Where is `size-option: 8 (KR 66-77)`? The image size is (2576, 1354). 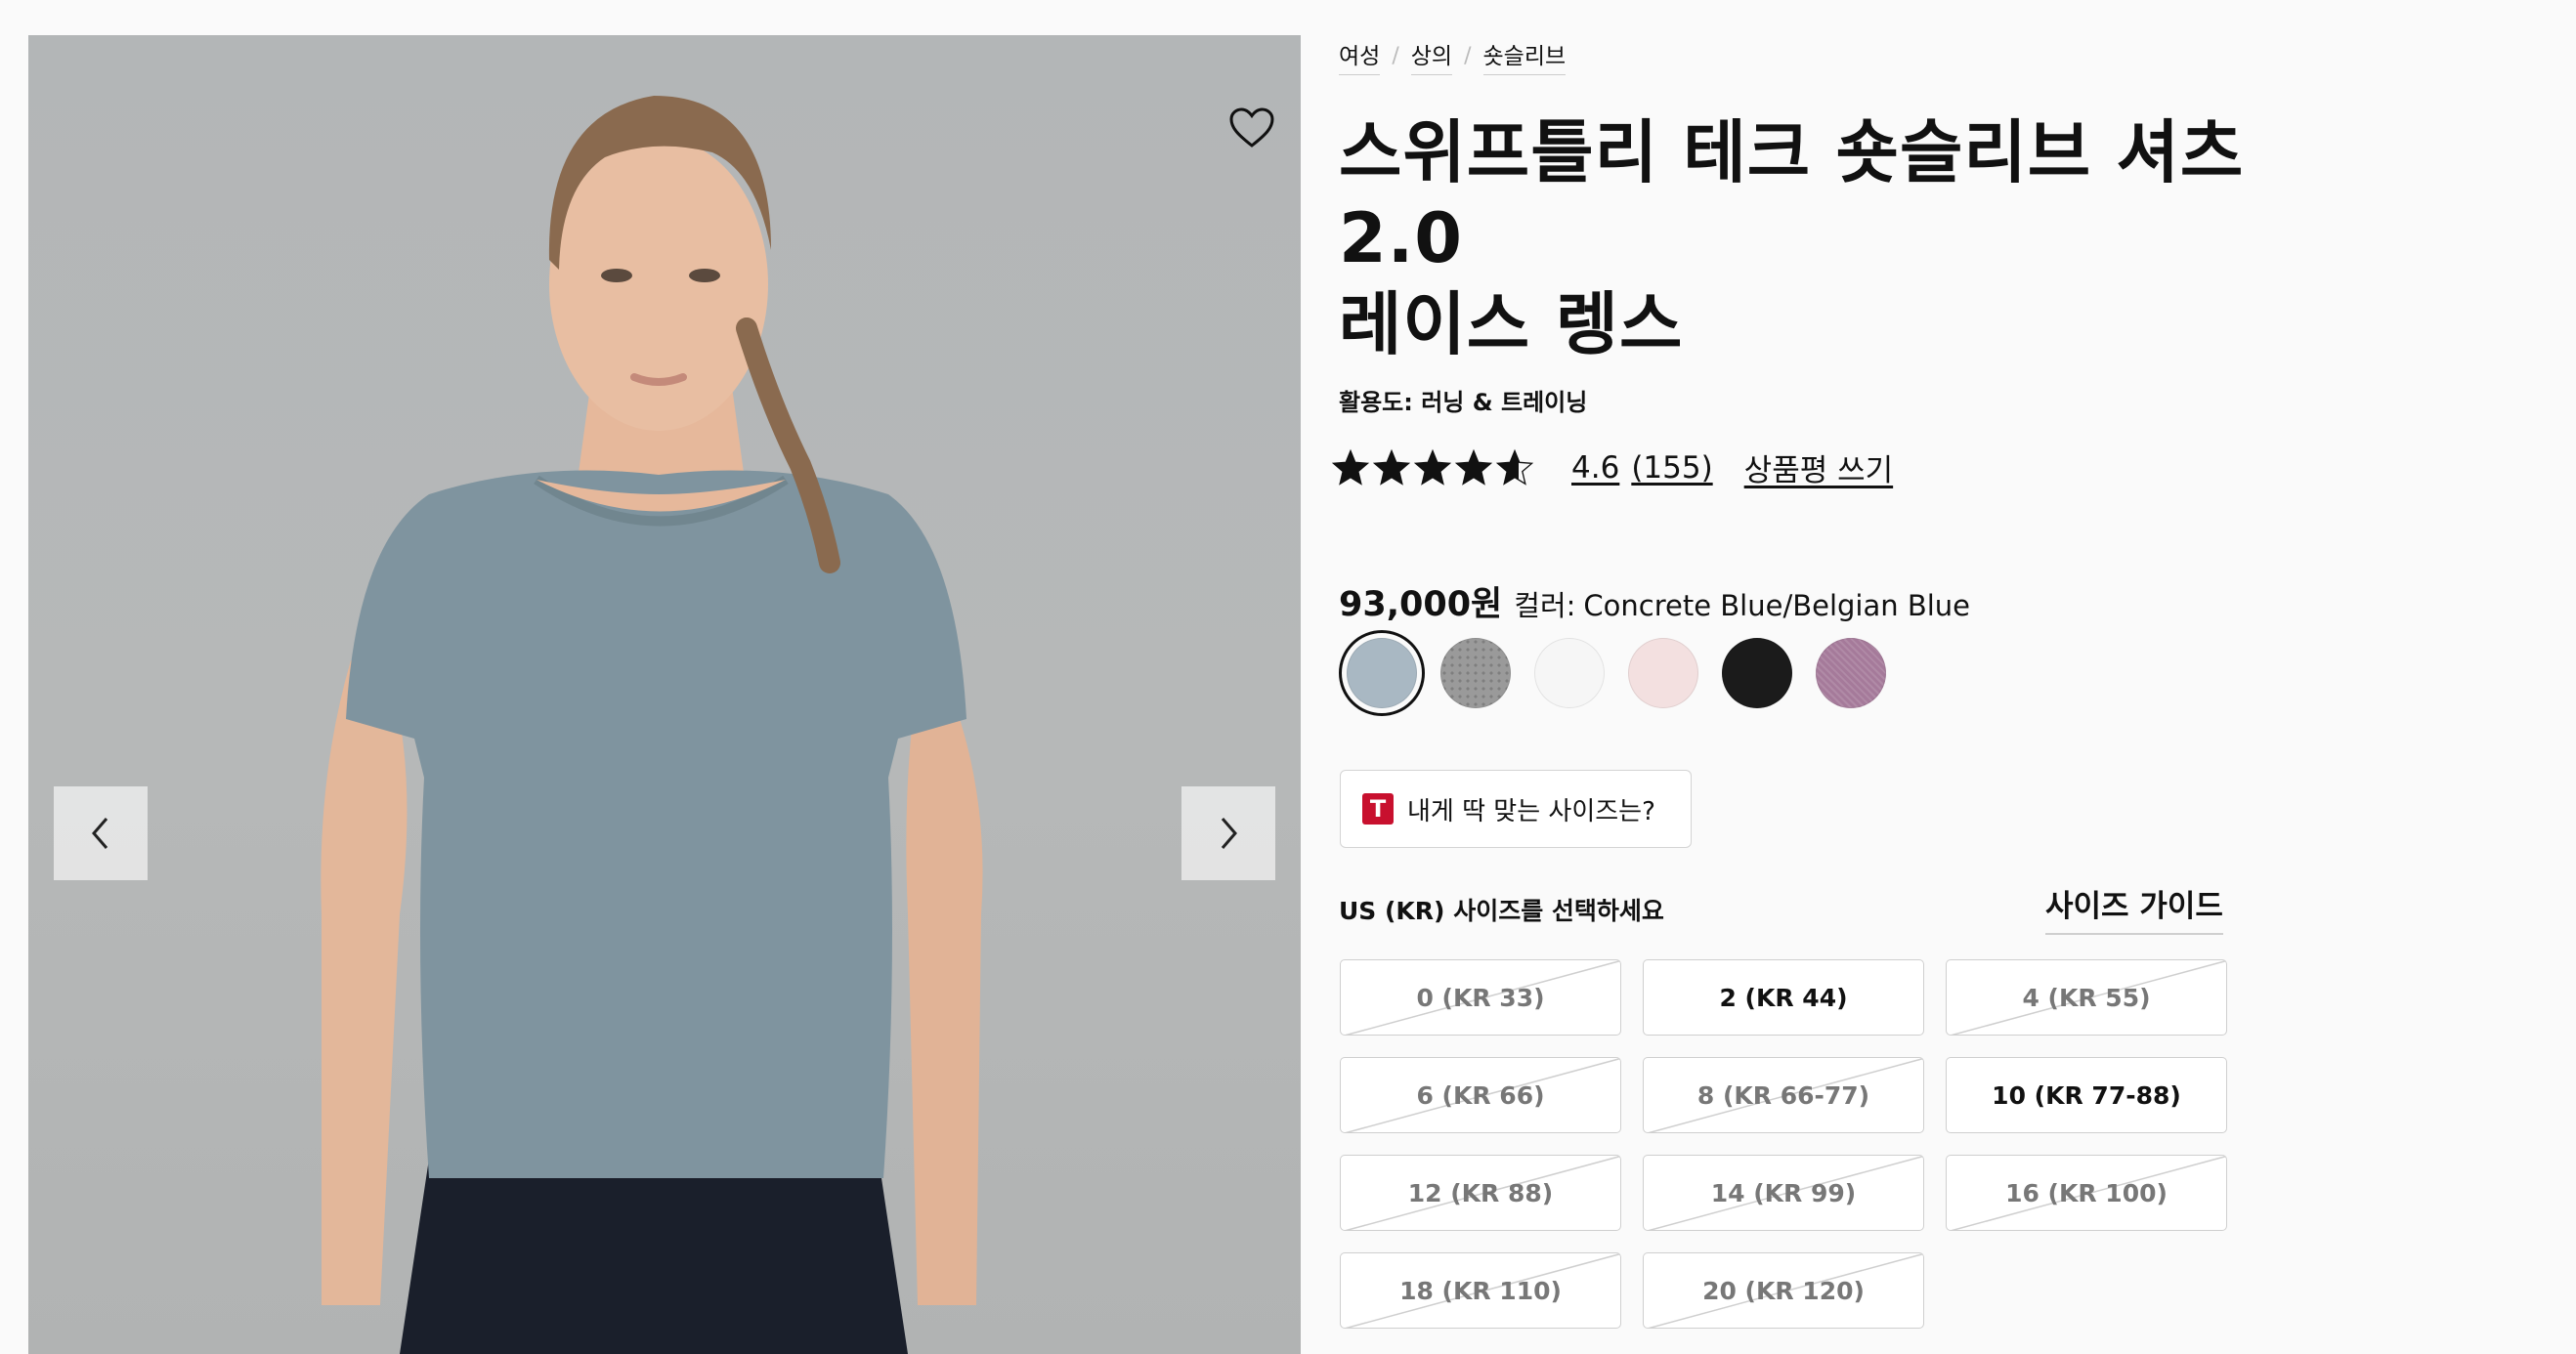 size-option: 8 (KR 66-77) is located at coordinates (1784, 1095).